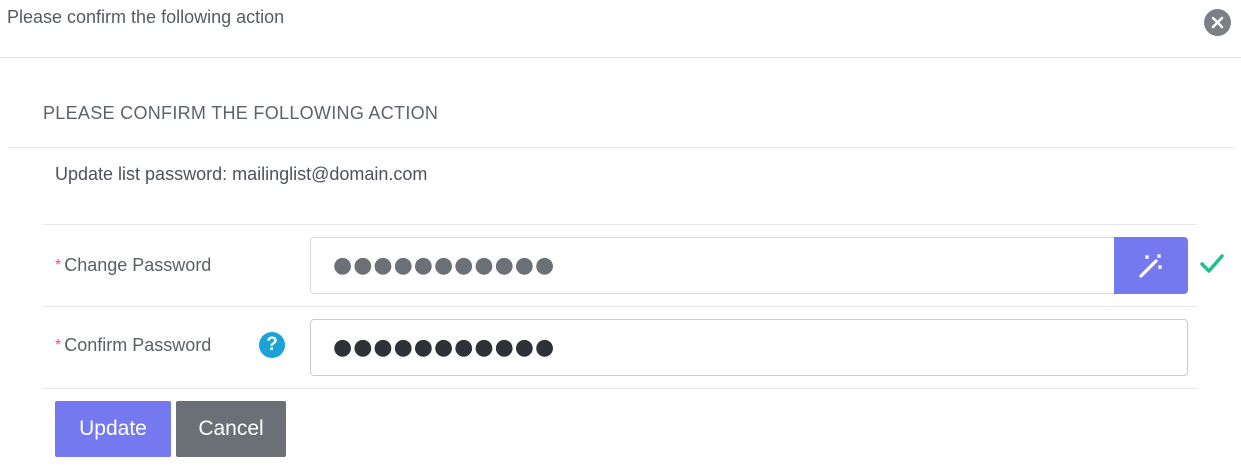 The height and width of the screenshot is (466, 1241). I want to click on confirm-password-label: * Confirm Password, so click(133, 345).